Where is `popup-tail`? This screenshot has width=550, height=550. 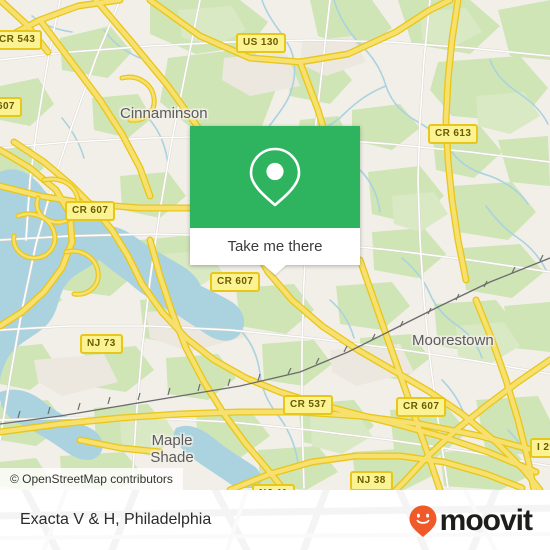 popup-tail is located at coordinates (275, 270).